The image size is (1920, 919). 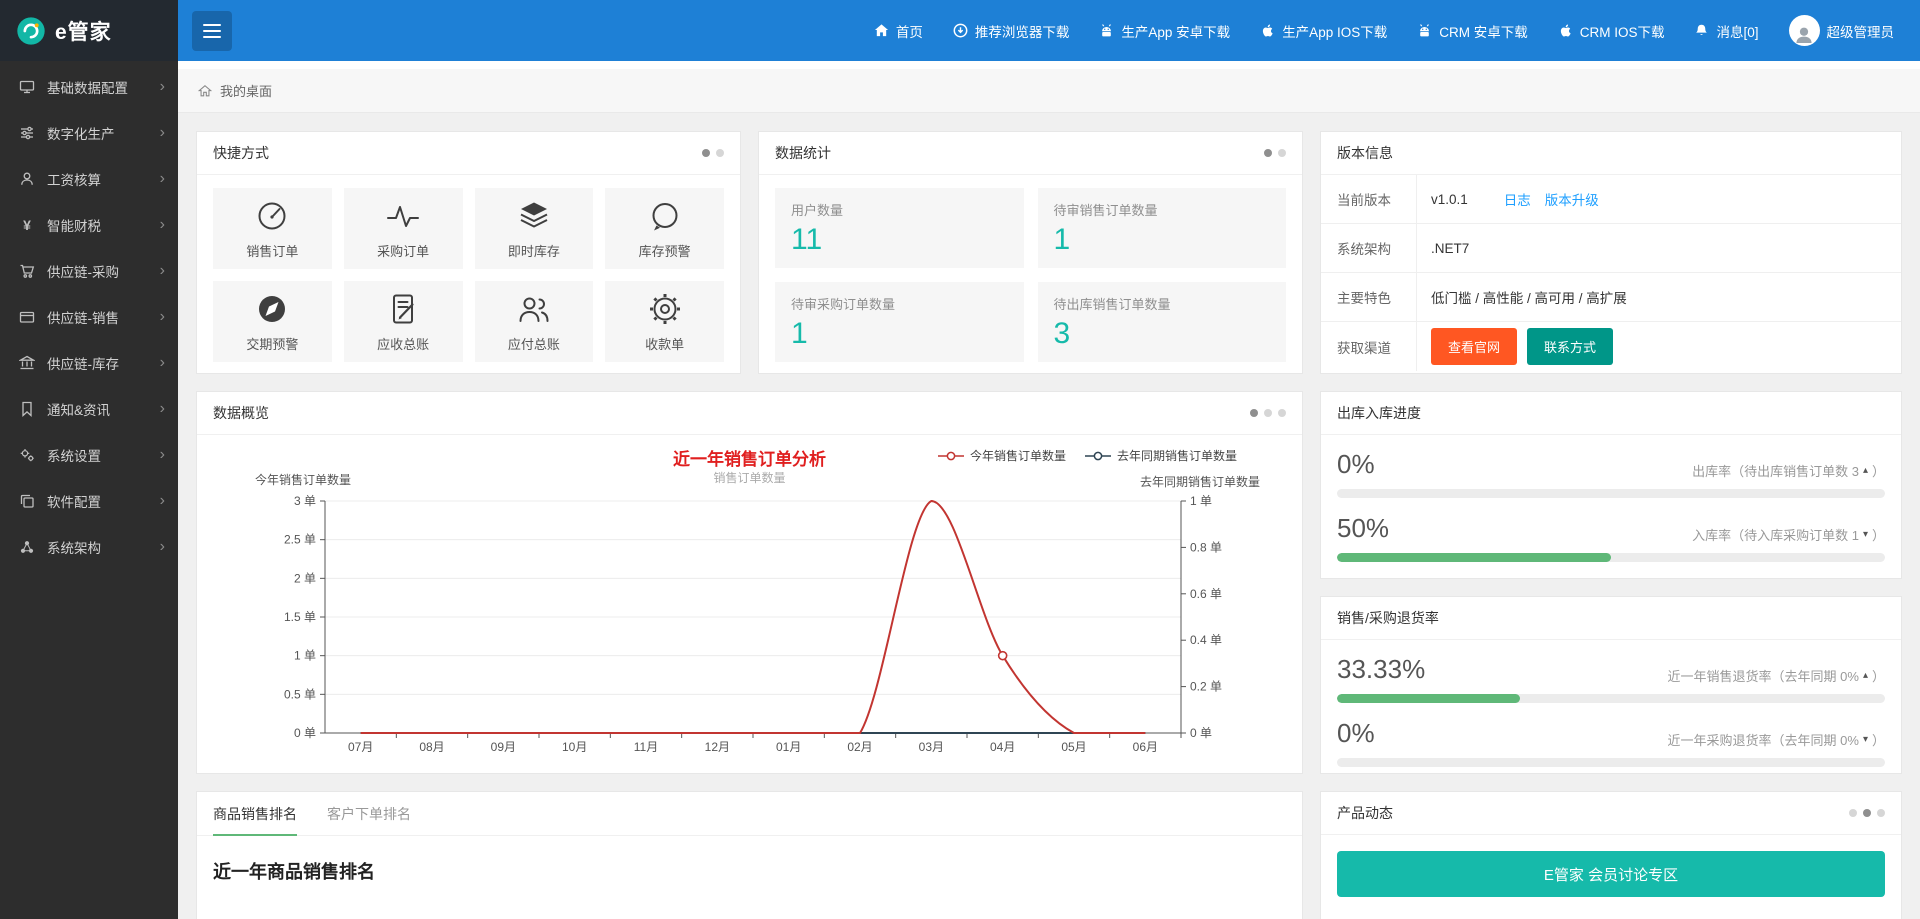 What do you see at coordinates (1701, 30) in the screenshot?
I see `bell-icon` at bounding box center [1701, 30].